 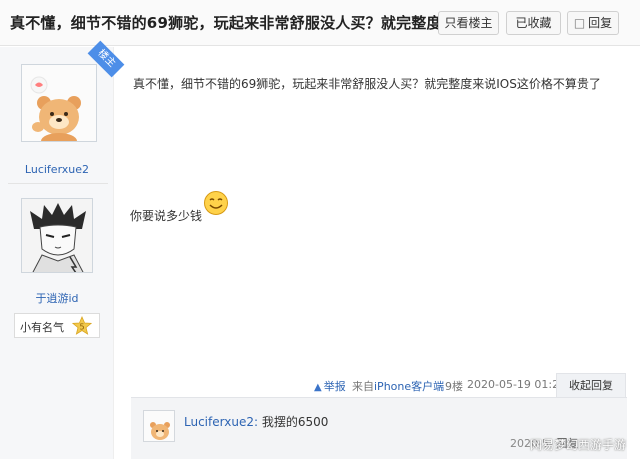 I want to click on source-info: 来自iPhone客户端, so click(x=398, y=386).